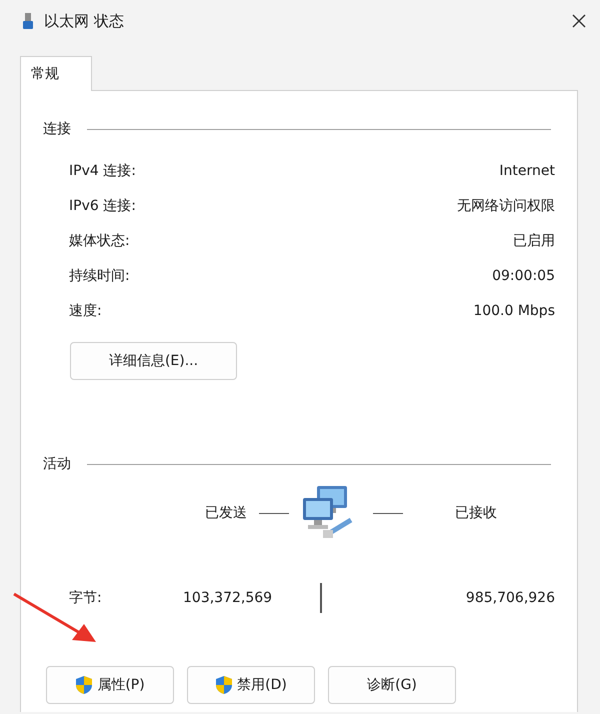 This screenshot has height=714, width=600. Describe the element at coordinates (510, 598) in the screenshot. I see `bytes-received: 985,706,926` at that location.